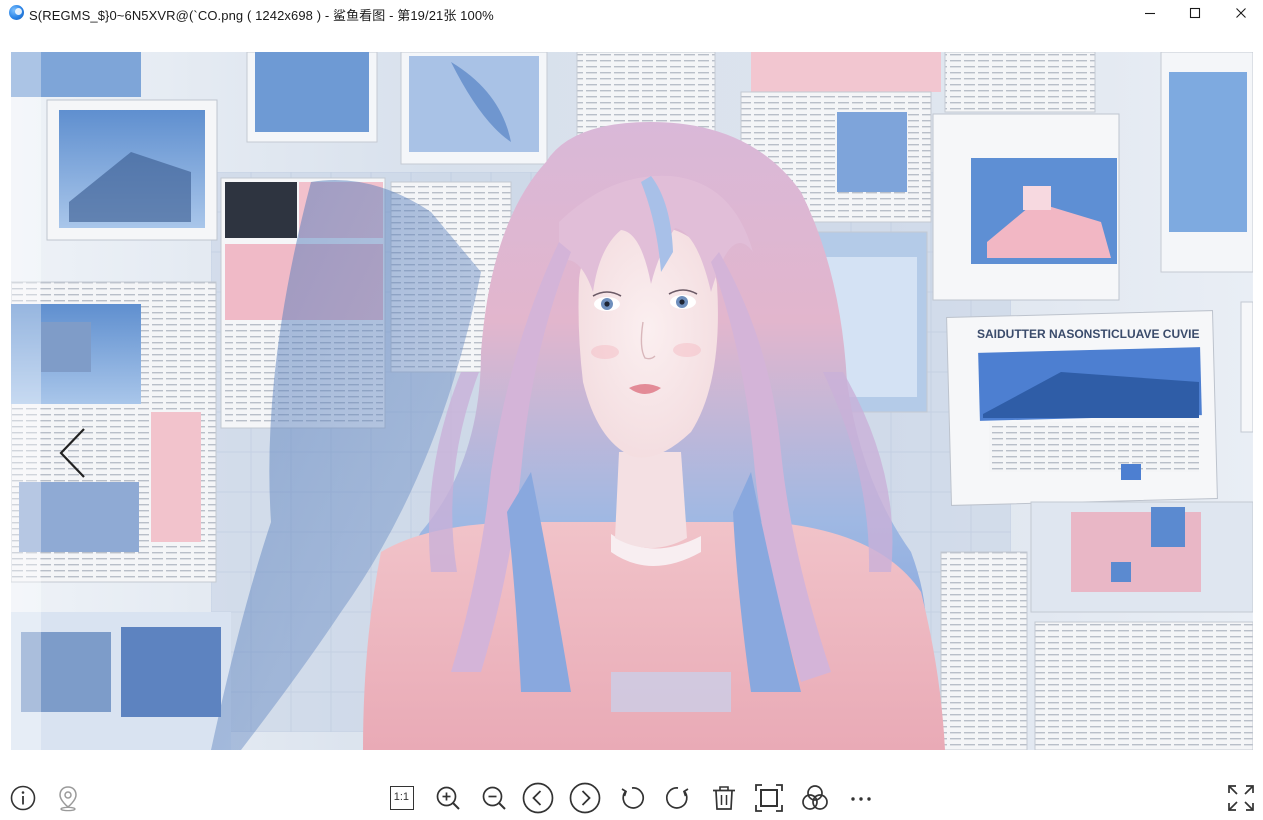  What do you see at coordinates (16, 12) in the screenshot?
I see `app-logo-icon` at bounding box center [16, 12].